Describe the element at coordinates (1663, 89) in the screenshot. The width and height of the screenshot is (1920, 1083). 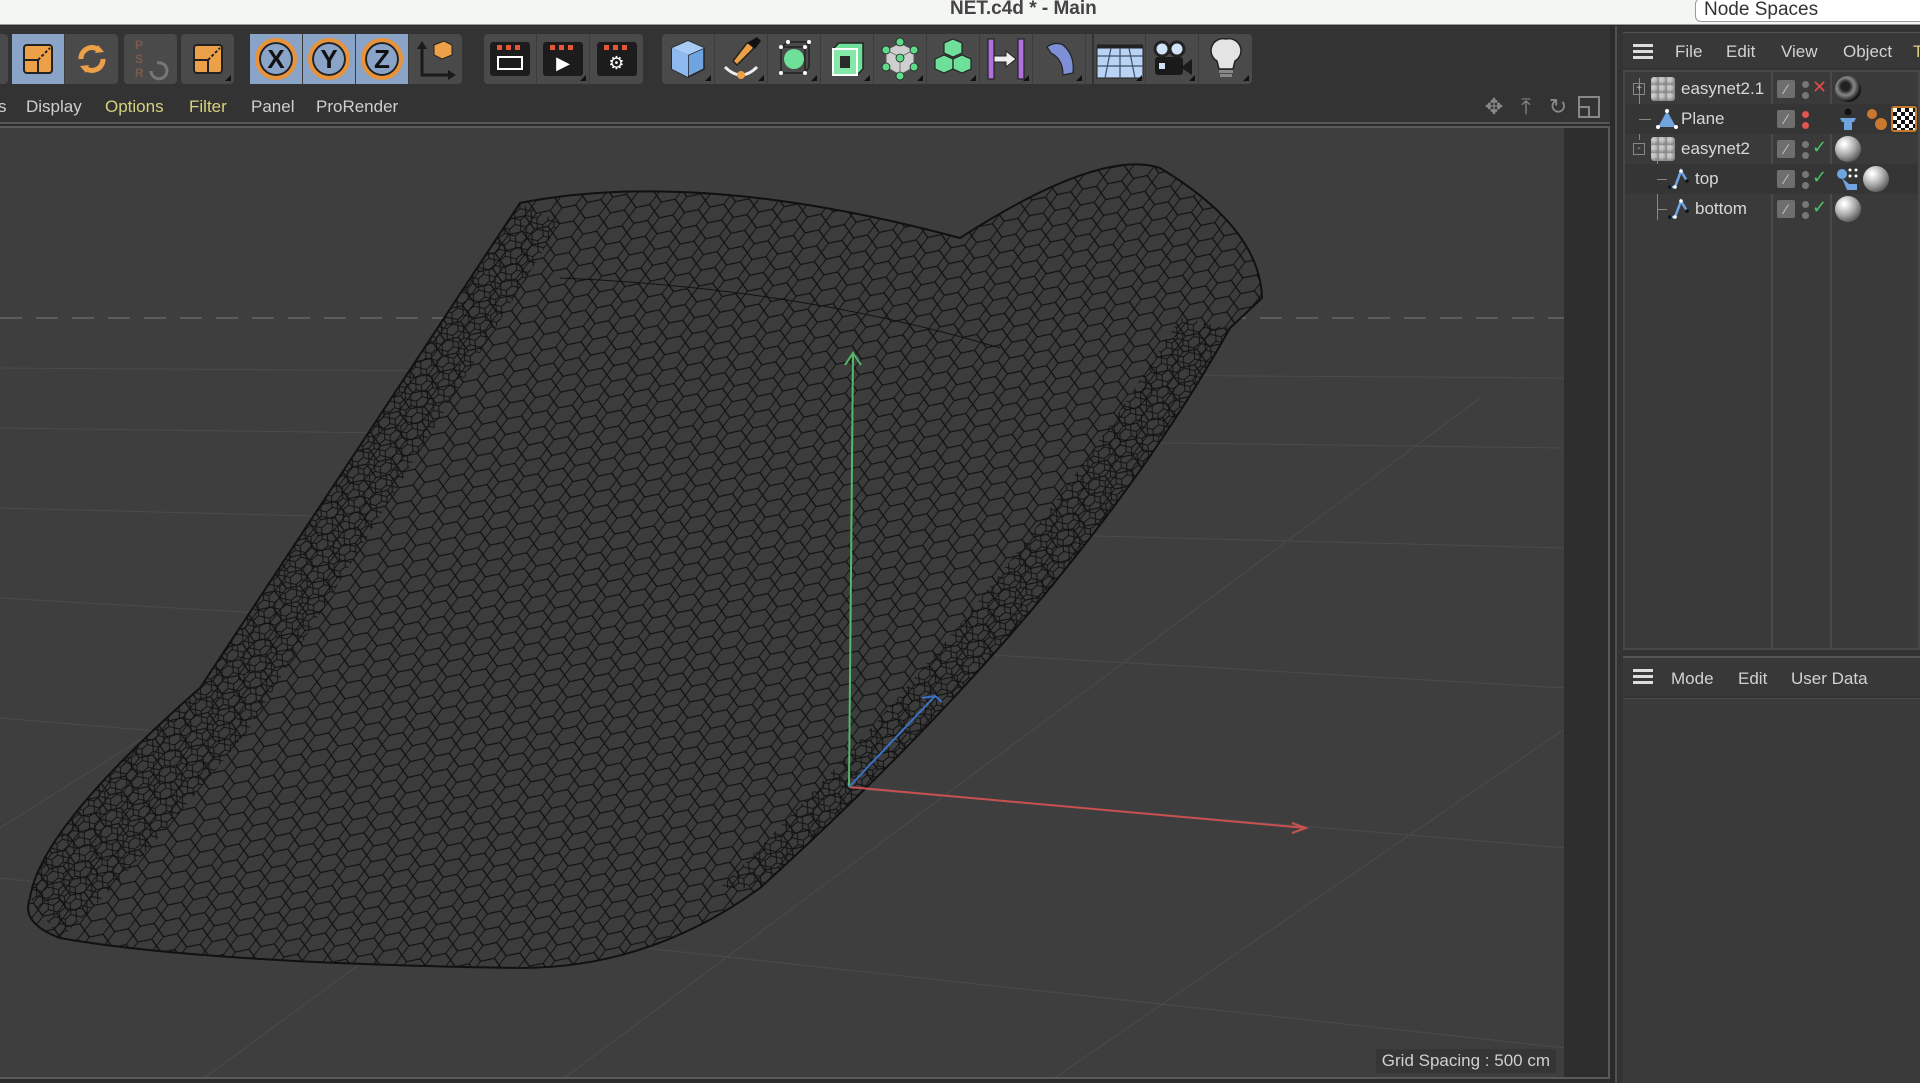
I see `polygon-object-icon` at that location.